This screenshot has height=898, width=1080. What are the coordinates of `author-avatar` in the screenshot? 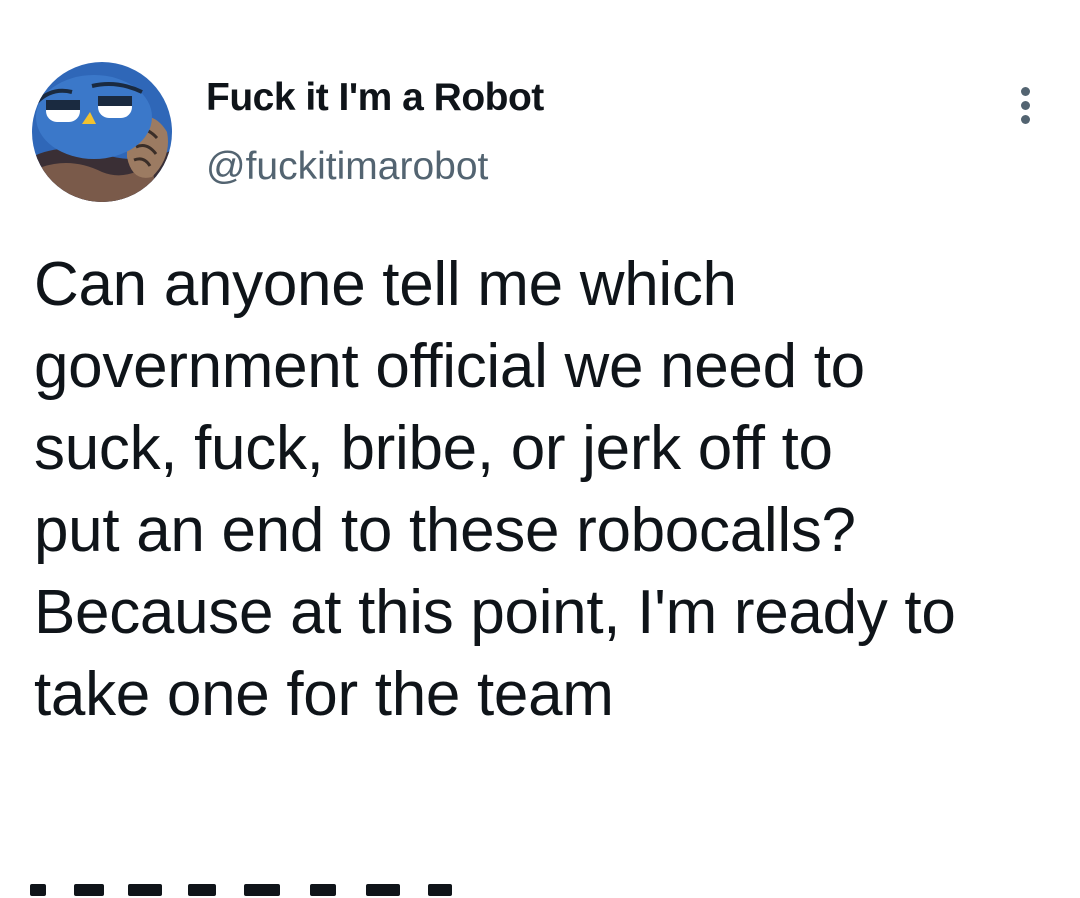 It's located at (102, 132).